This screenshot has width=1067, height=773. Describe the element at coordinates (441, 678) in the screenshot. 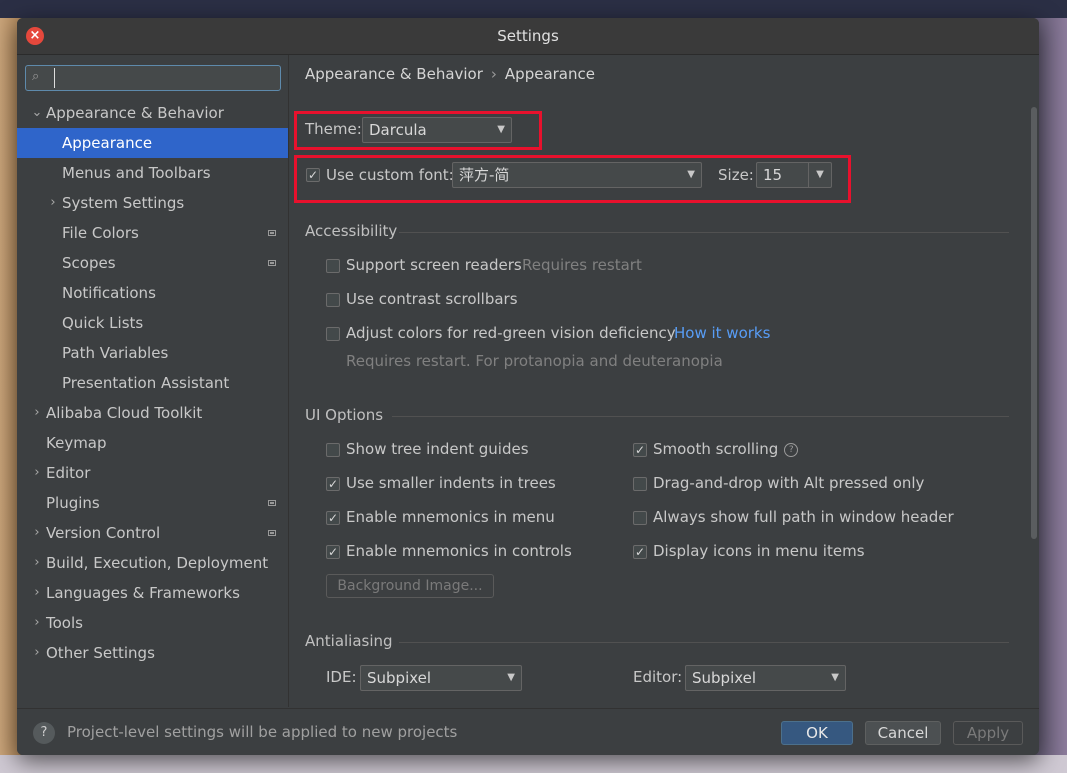

I see `ide-antialiasing-select: Subpixel ▼` at that location.